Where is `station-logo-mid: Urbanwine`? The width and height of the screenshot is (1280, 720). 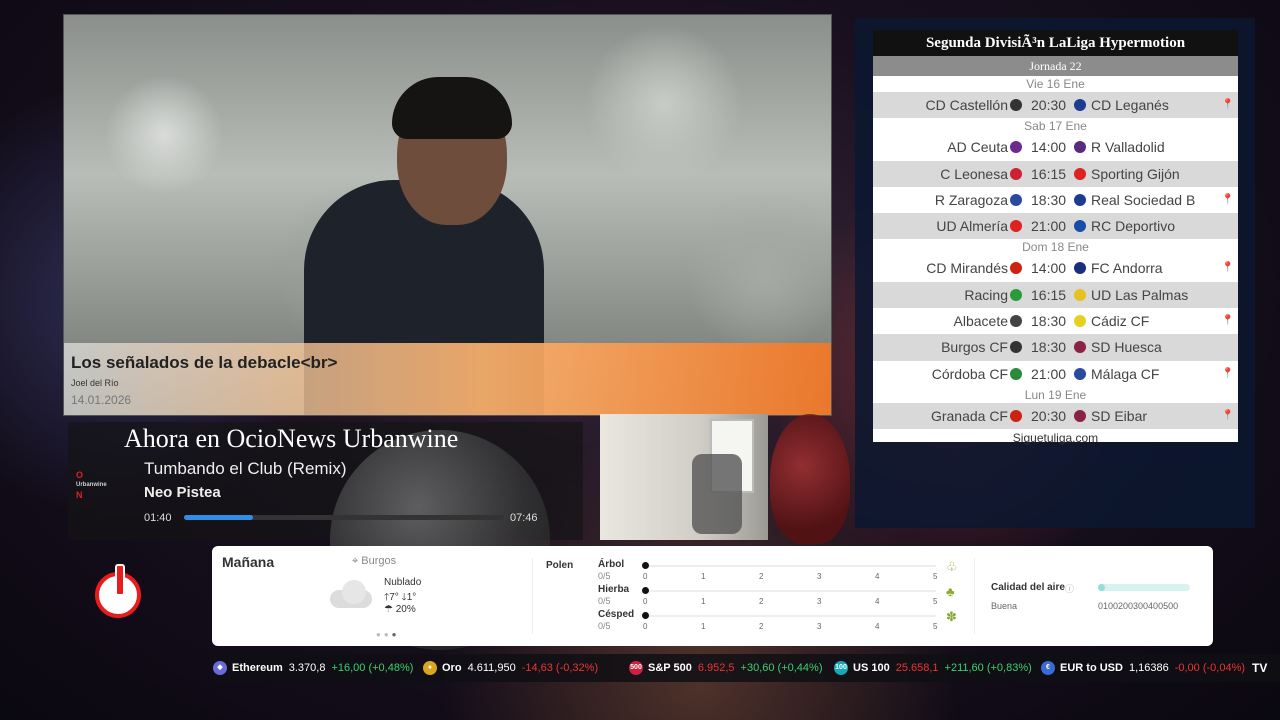
station-logo-mid: Urbanwine is located at coordinates (91, 485).